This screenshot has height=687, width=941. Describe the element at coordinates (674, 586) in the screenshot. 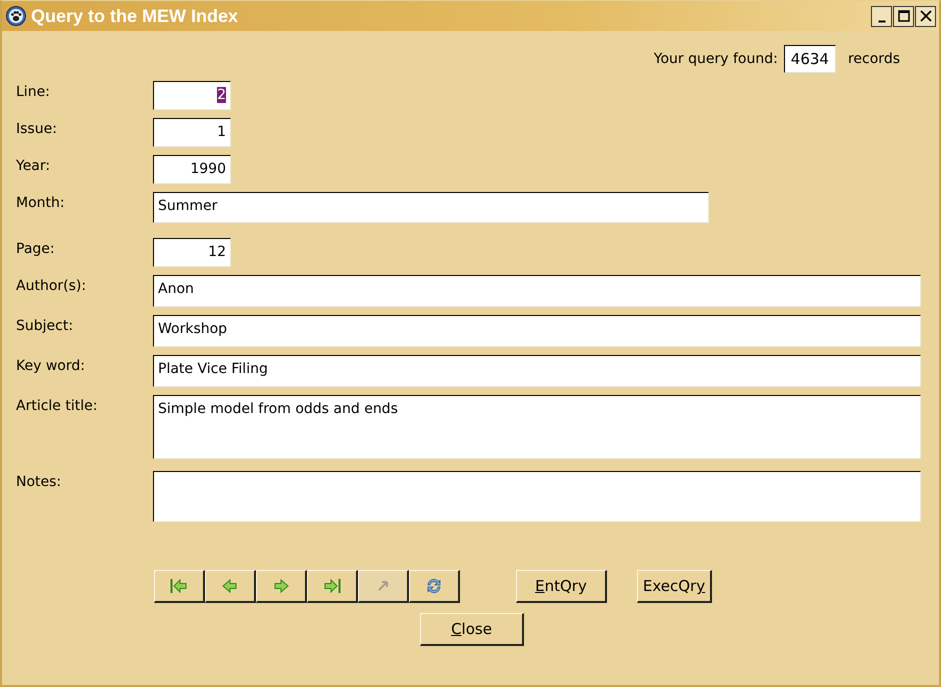

I see `action-button: ExecQry` at that location.